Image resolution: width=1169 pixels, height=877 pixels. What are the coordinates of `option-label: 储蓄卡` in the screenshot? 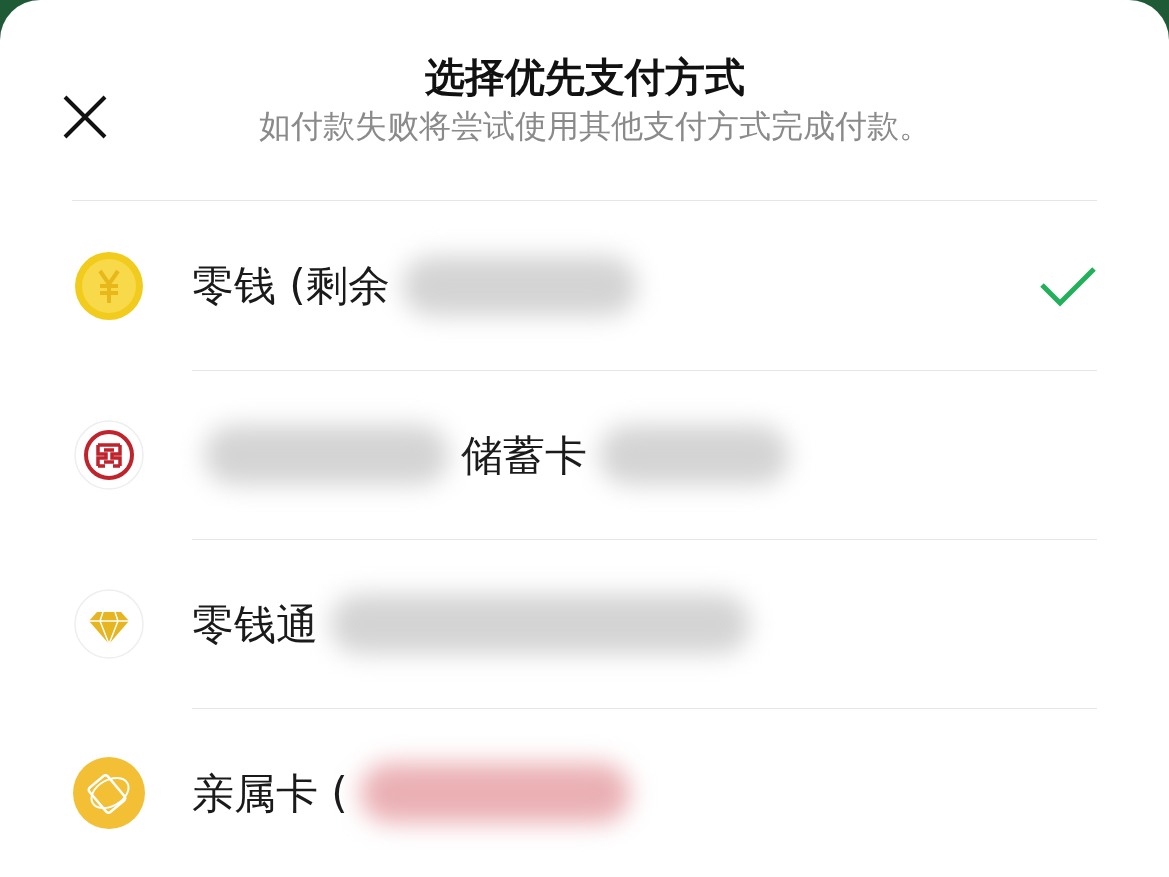 It's located at (524, 455).